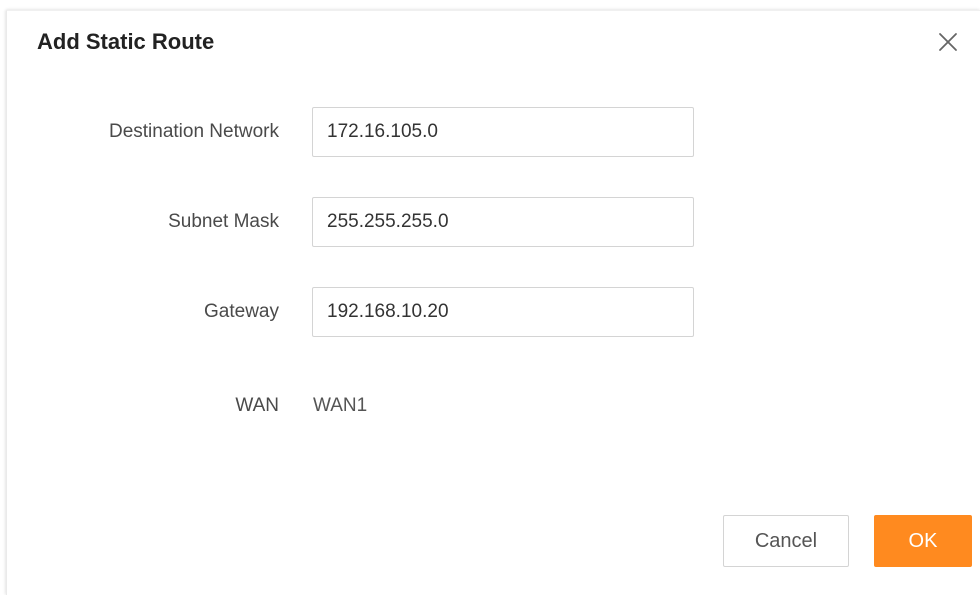 Image resolution: width=980 pixels, height=595 pixels. I want to click on cancel-button: Cancel, so click(786, 541).